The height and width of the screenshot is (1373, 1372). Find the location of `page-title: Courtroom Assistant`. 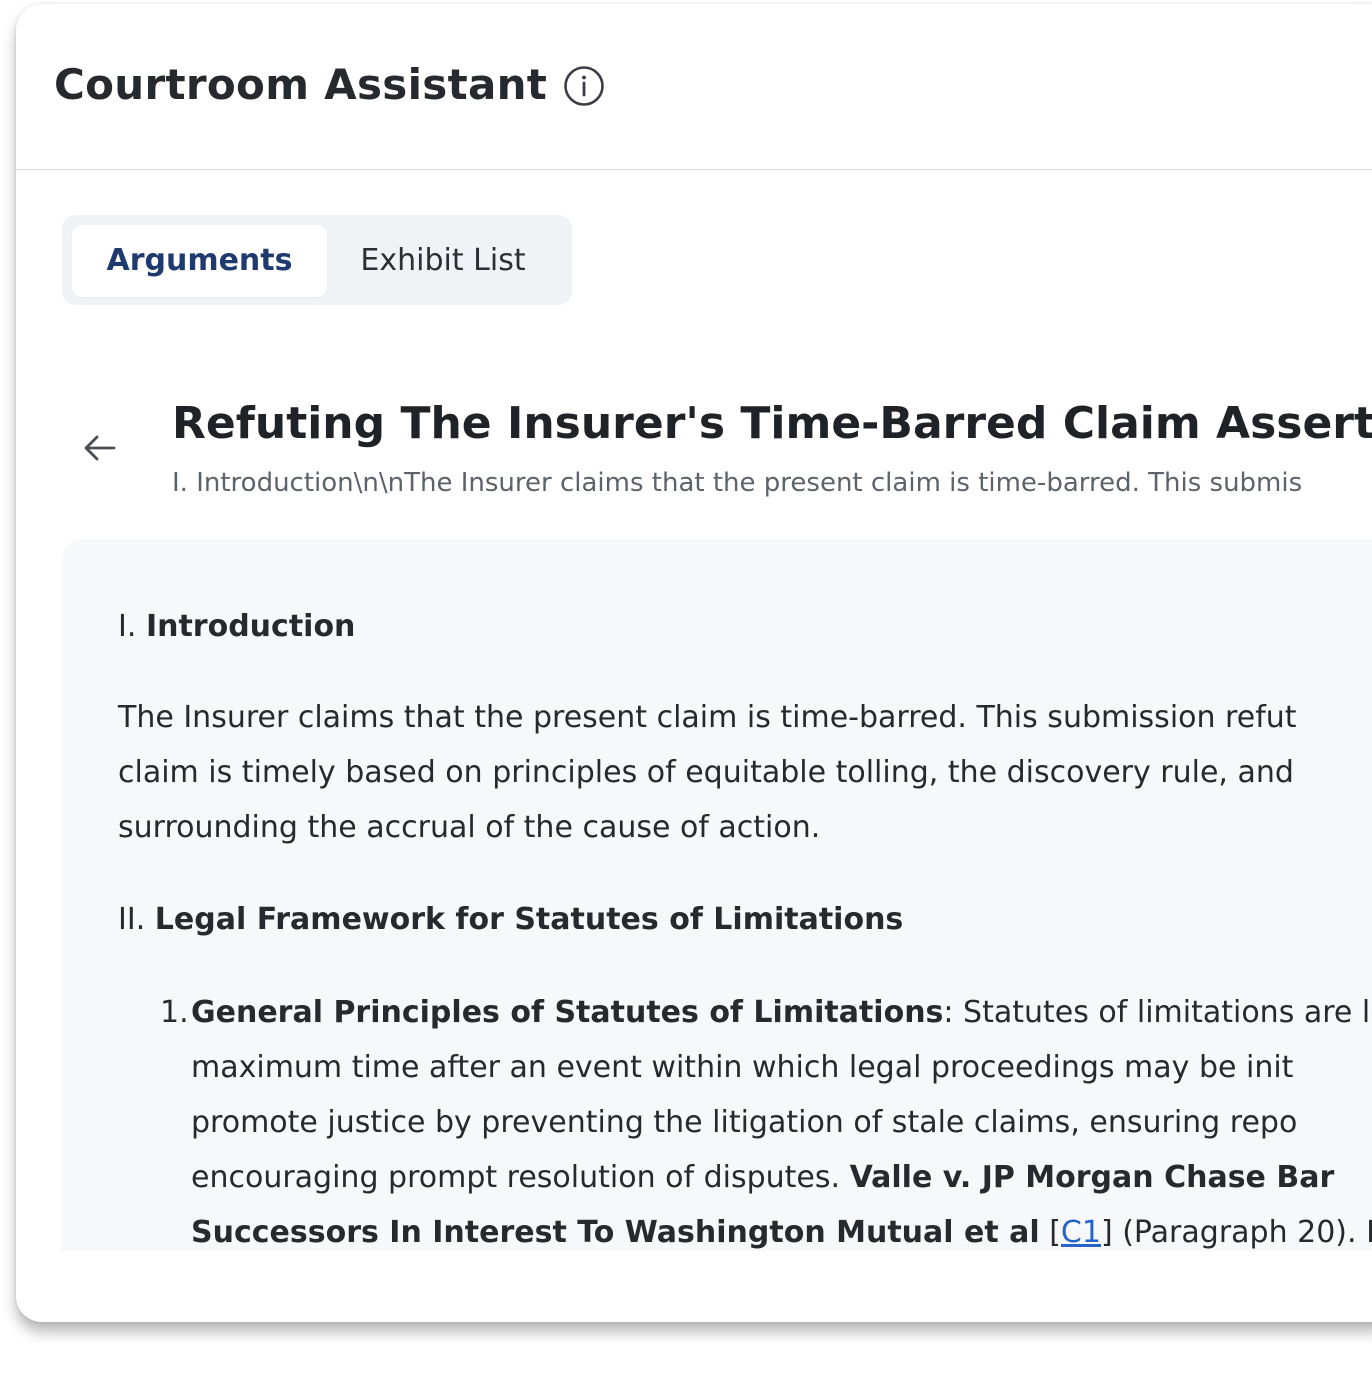

page-title: Courtroom Assistant is located at coordinates (301, 84).